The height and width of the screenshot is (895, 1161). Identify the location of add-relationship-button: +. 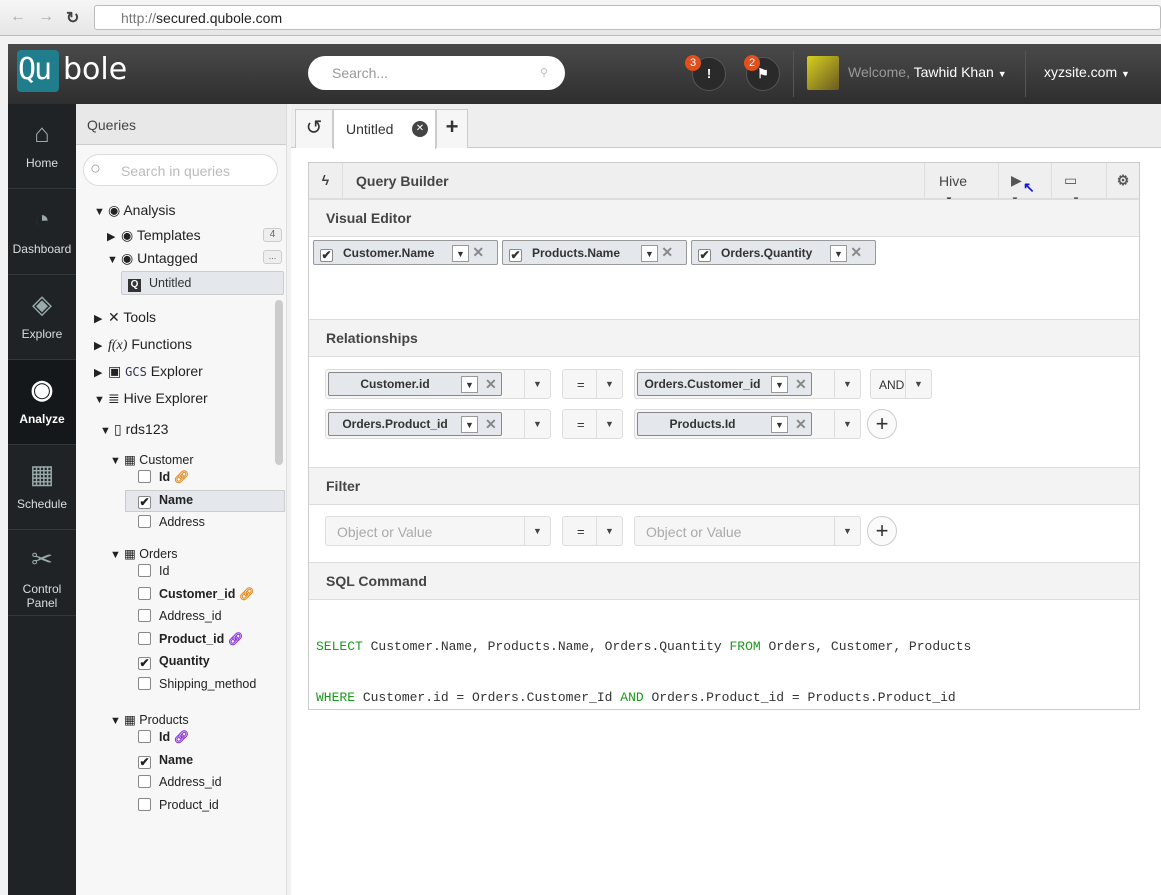
(882, 424).